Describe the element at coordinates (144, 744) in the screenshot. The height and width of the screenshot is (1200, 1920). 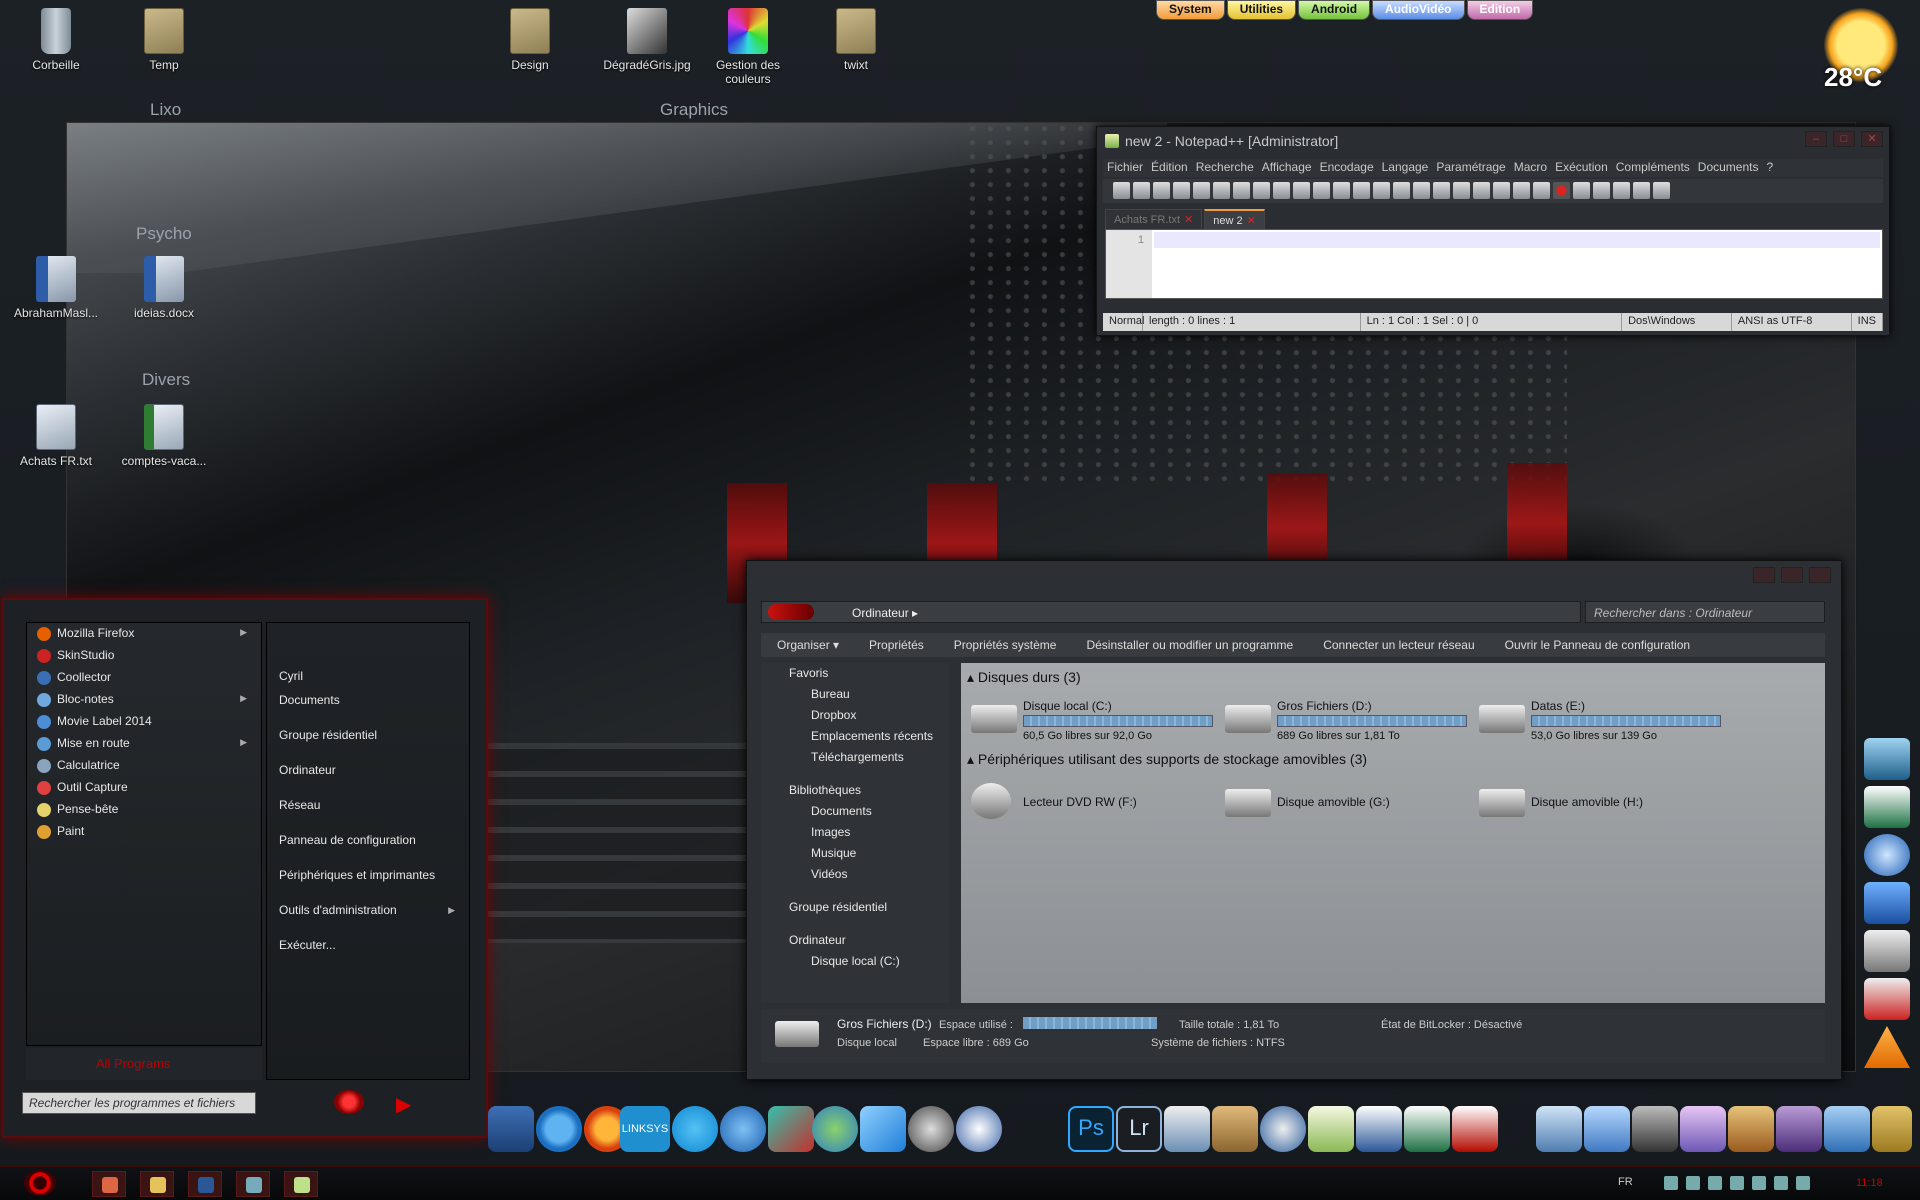
I see `program-item: Mise en route ▶` at that location.